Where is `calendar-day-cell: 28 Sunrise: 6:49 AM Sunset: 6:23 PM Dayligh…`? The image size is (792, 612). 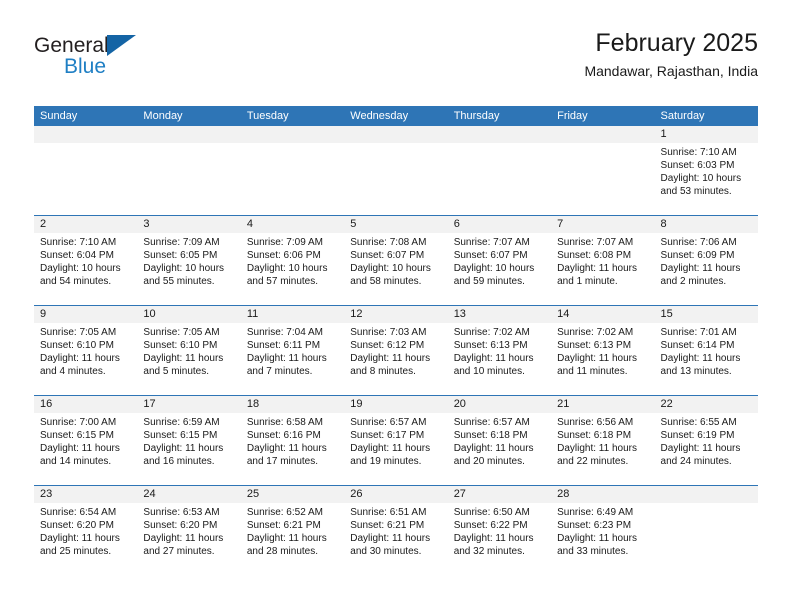 calendar-day-cell: 28 Sunrise: 6:49 AM Sunset: 6:23 PM Dayligh… is located at coordinates (603, 530).